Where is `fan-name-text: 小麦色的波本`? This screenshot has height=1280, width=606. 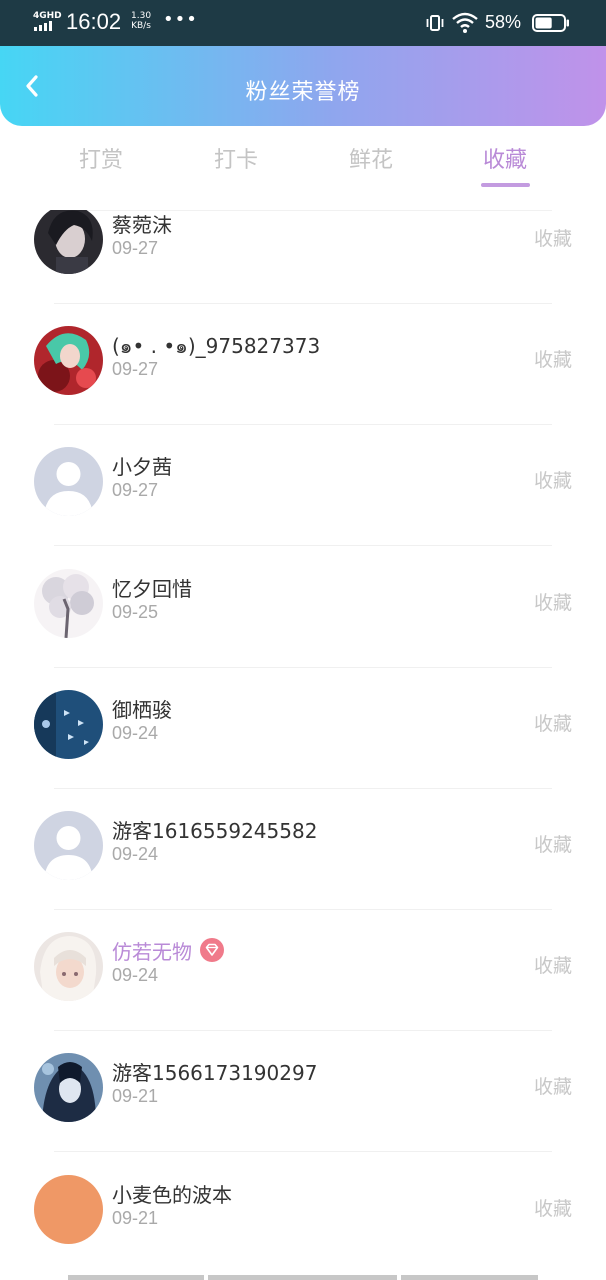
fan-name-text: 小麦色的波本 is located at coordinates (172, 1194).